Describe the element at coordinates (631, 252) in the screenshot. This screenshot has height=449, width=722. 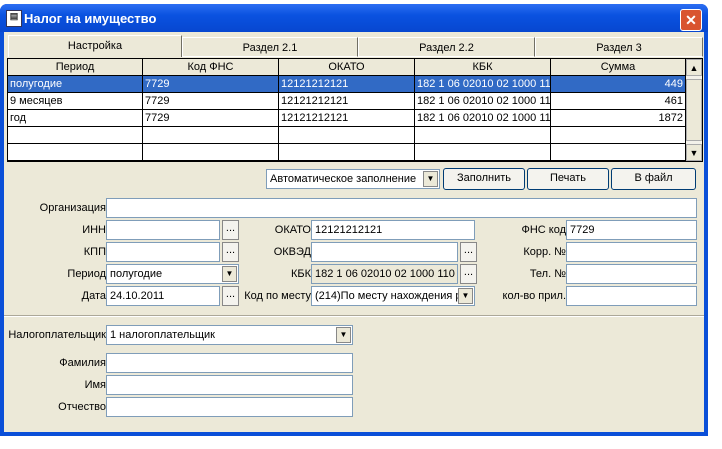
I see `corr-number-field` at that location.